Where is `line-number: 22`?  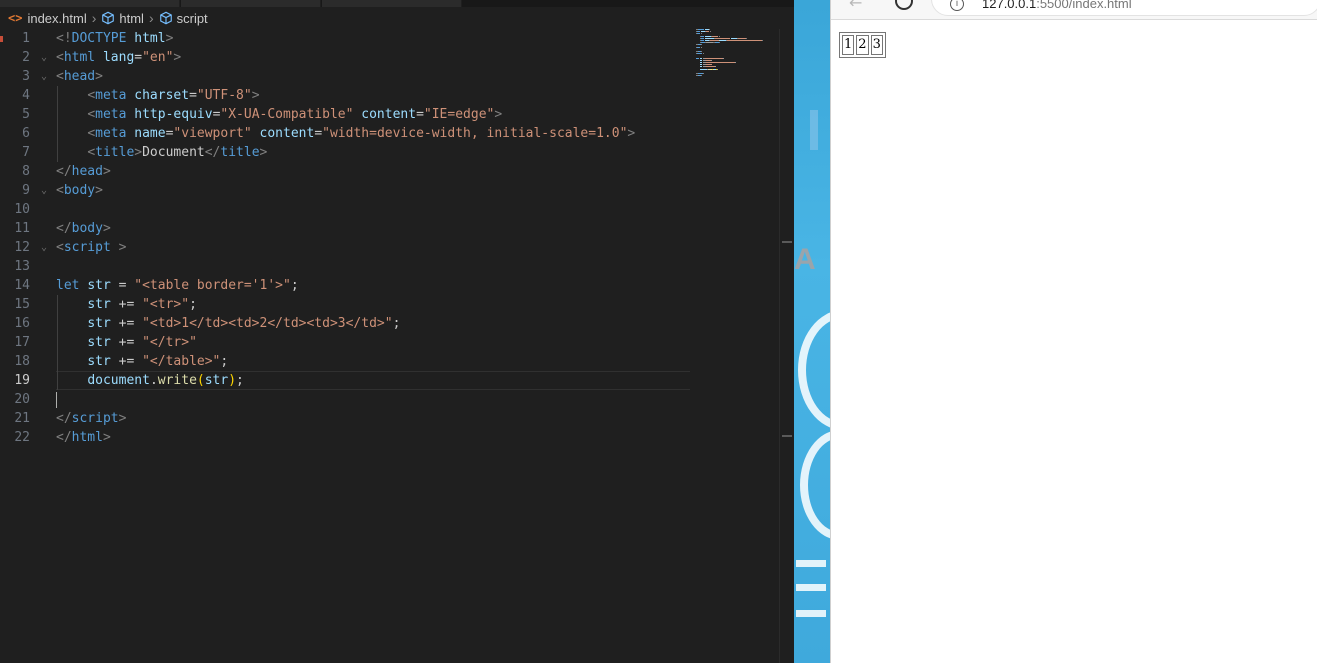
line-number: 22 is located at coordinates (15, 437).